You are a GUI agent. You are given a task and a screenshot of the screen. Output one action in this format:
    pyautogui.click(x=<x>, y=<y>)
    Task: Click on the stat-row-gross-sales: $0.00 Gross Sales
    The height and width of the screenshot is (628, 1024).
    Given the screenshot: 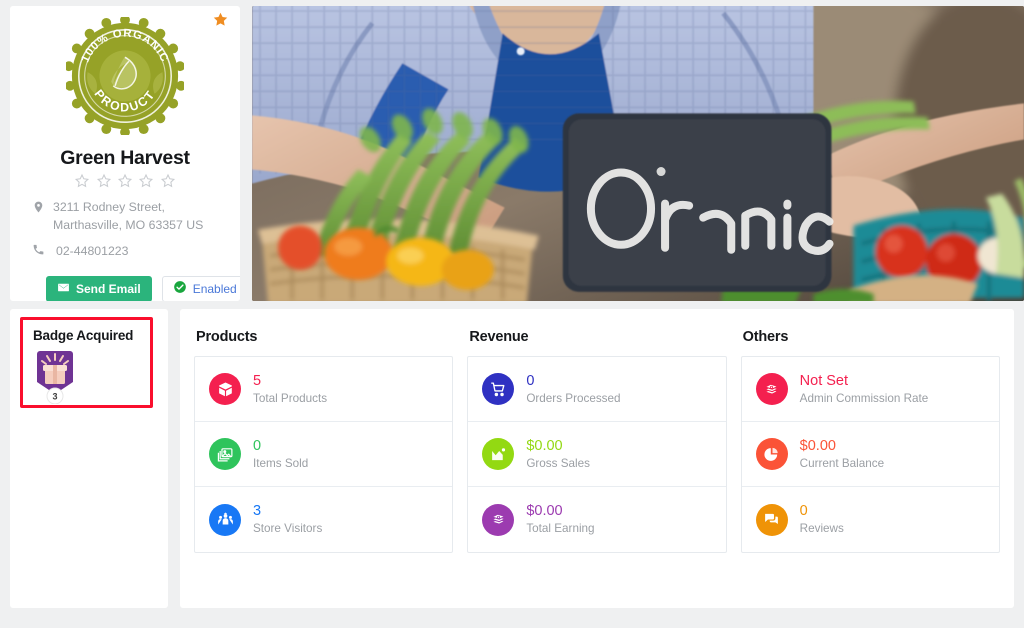 What is the action you would take?
    pyautogui.click(x=597, y=454)
    